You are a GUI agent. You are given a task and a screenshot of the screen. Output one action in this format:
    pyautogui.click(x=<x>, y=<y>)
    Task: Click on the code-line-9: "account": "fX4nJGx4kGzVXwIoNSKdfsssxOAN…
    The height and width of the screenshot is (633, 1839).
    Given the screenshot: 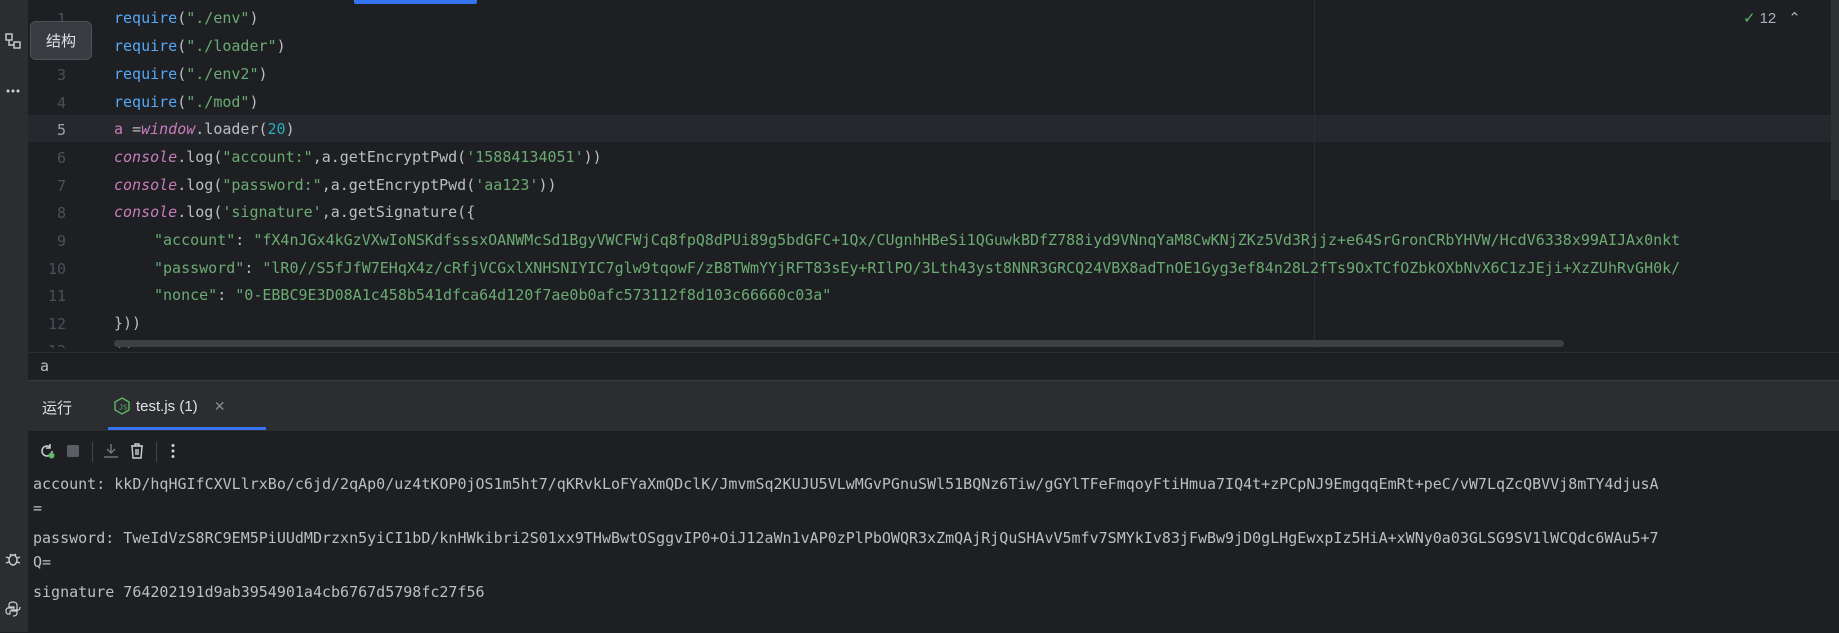 What is the action you would take?
    pyautogui.click(x=917, y=240)
    